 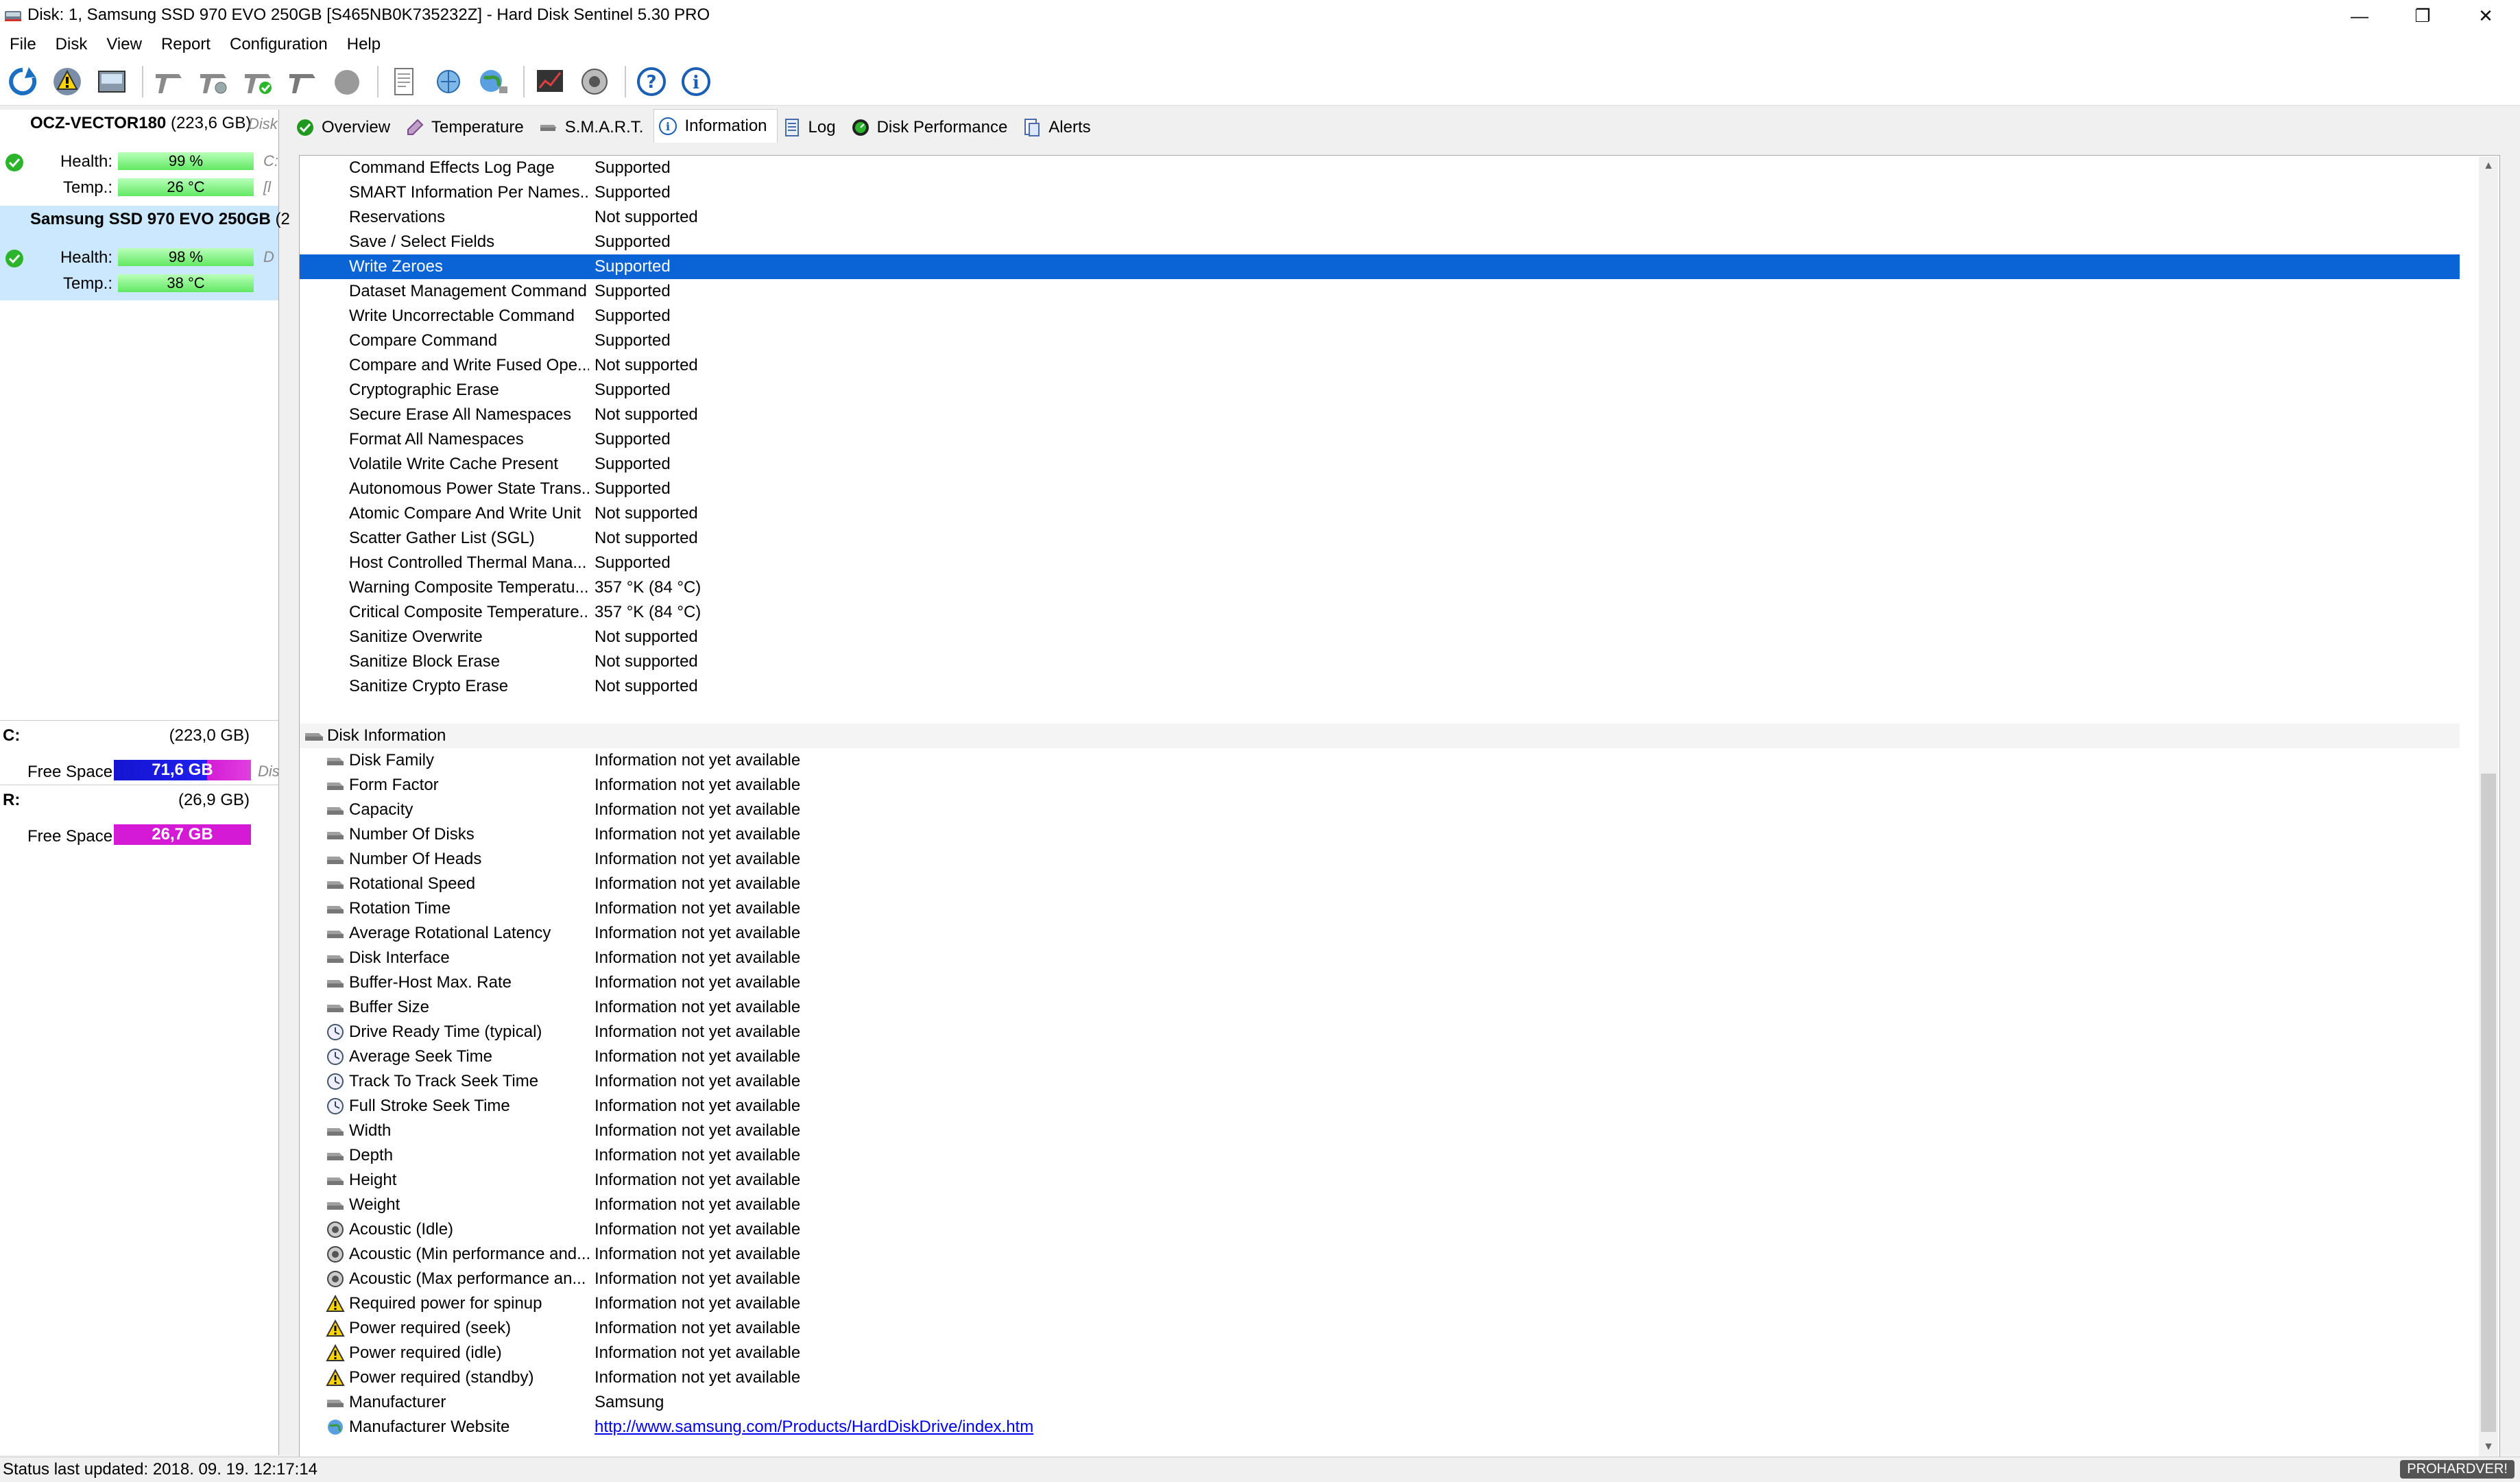 I want to click on vertical-scrollbar: ▲ ▼, so click(x=2488, y=806).